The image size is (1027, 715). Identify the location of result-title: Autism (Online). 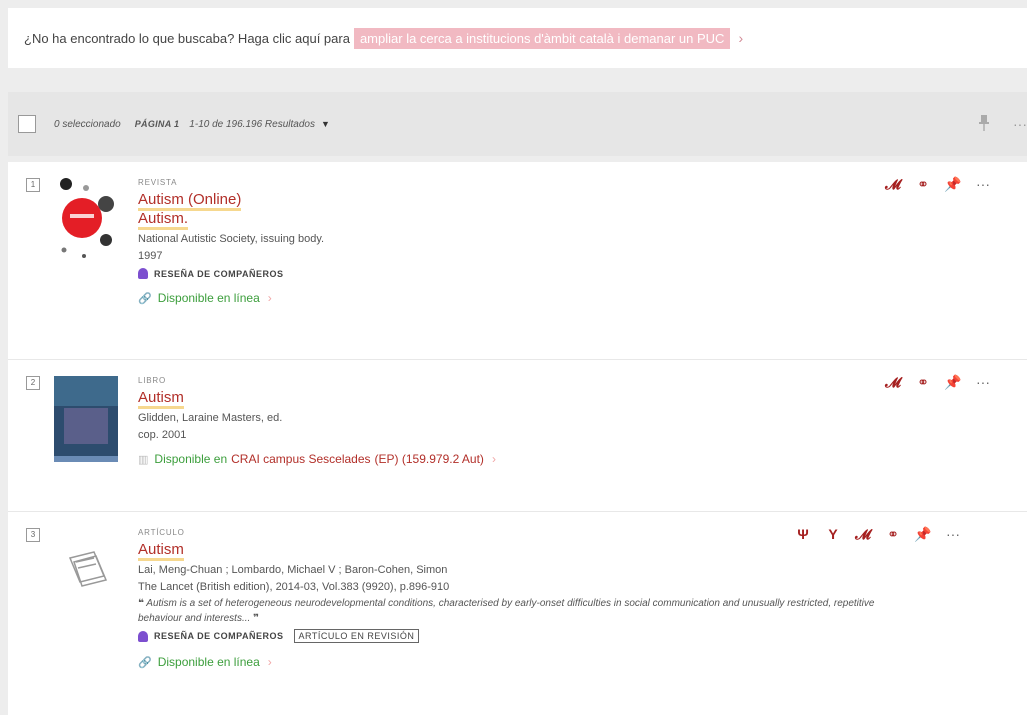
(508, 200).